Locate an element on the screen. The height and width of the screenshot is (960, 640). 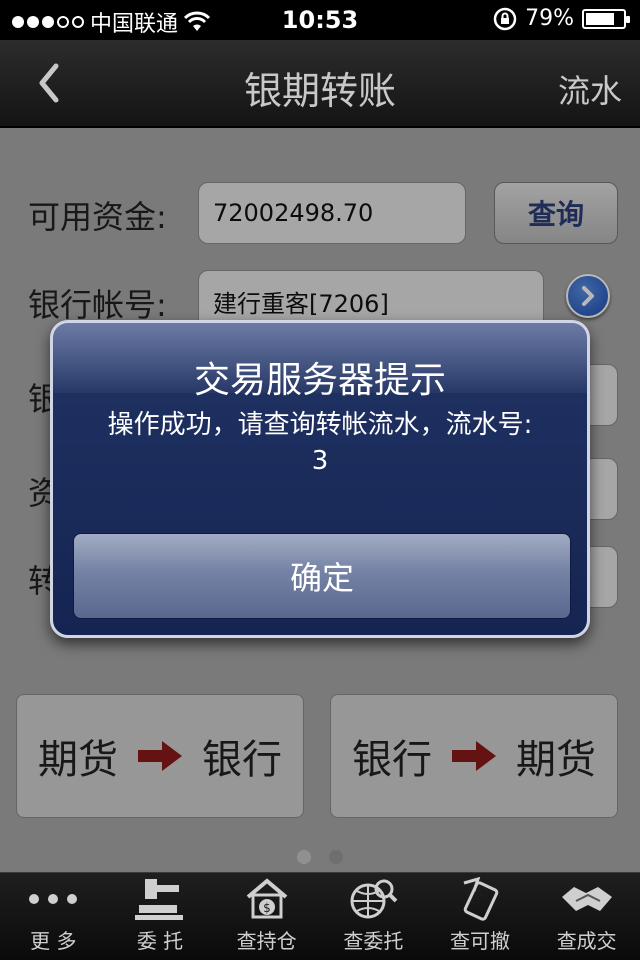
tab-label: 查成交 is located at coordinates (586, 941).